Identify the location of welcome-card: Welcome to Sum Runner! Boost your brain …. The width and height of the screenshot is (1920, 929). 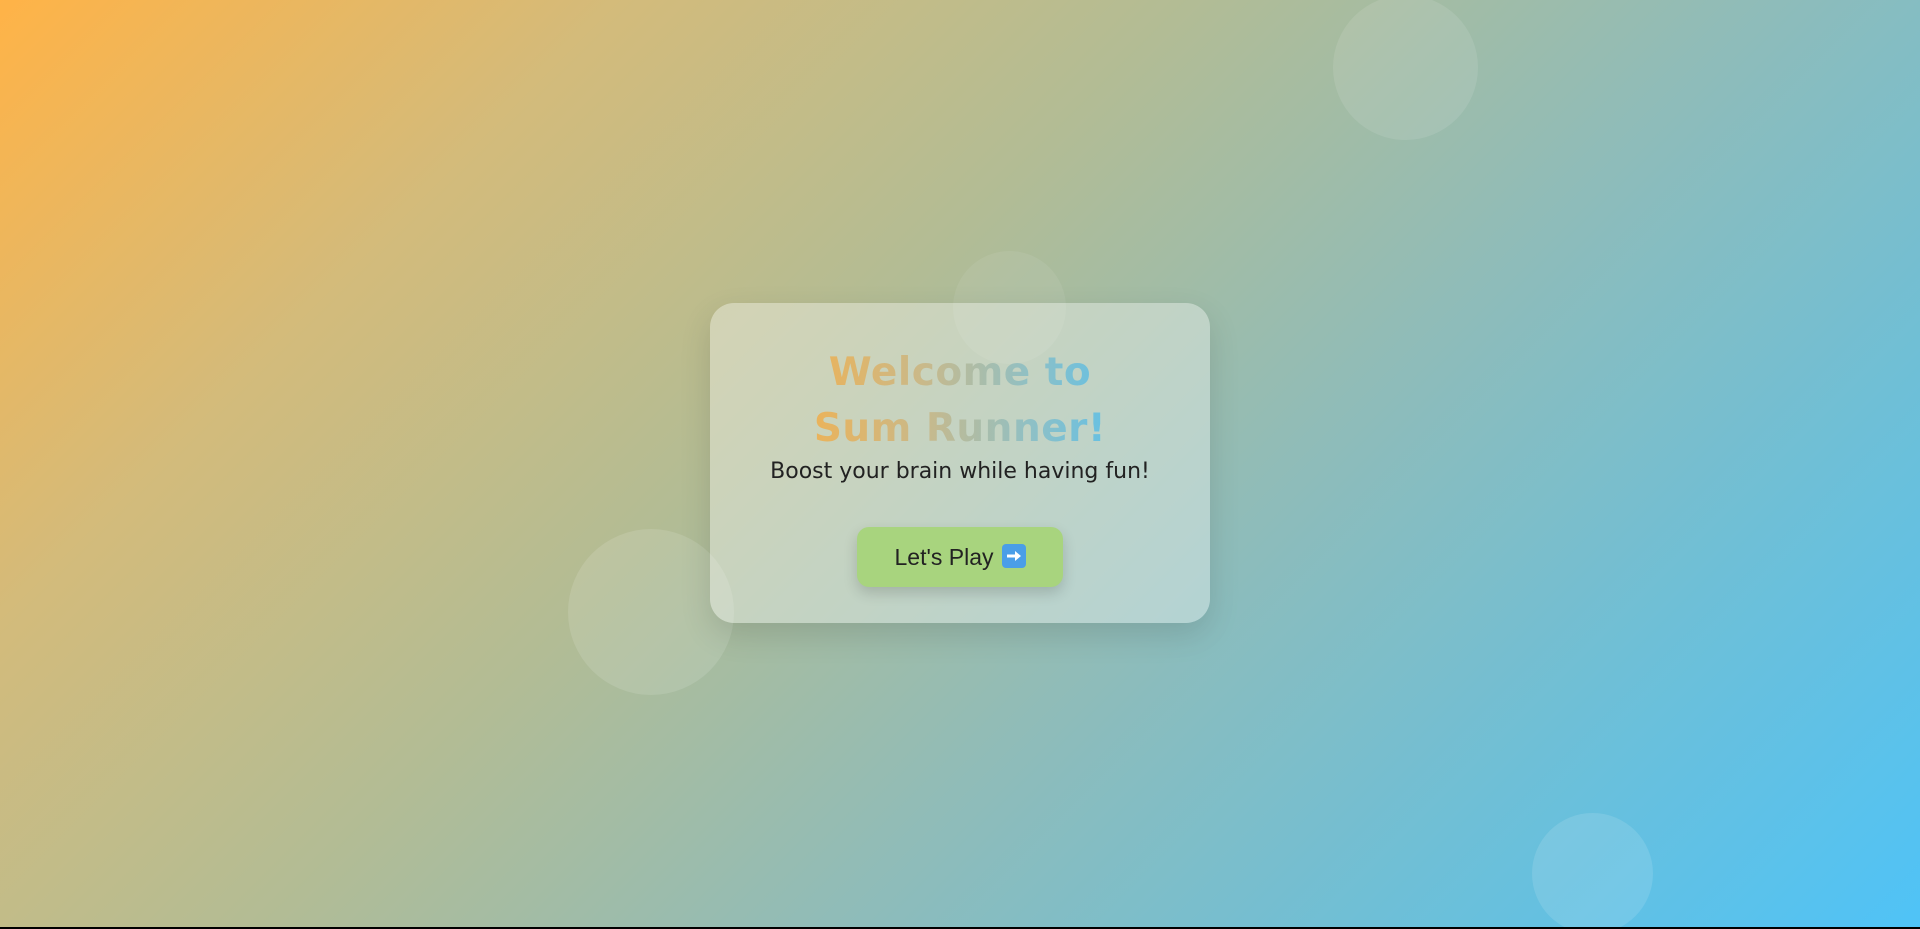
(960, 463).